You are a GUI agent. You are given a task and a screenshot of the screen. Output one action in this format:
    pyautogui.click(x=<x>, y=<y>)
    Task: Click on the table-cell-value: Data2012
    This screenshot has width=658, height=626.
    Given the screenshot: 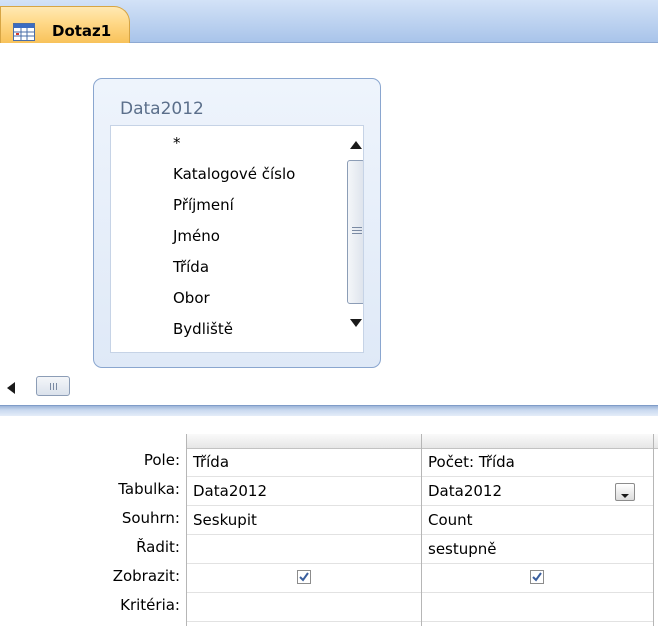 What is the action you would take?
    pyautogui.click(x=465, y=491)
    